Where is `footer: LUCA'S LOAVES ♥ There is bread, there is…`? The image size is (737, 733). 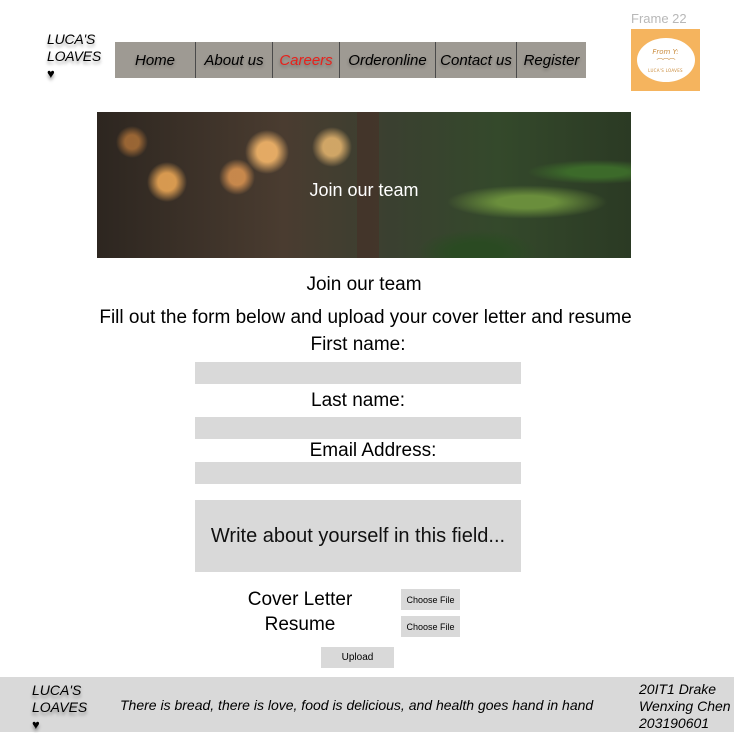 footer: LUCA'S LOAVES ♥ There is bread, there is… is located at coordinates (367, 704).